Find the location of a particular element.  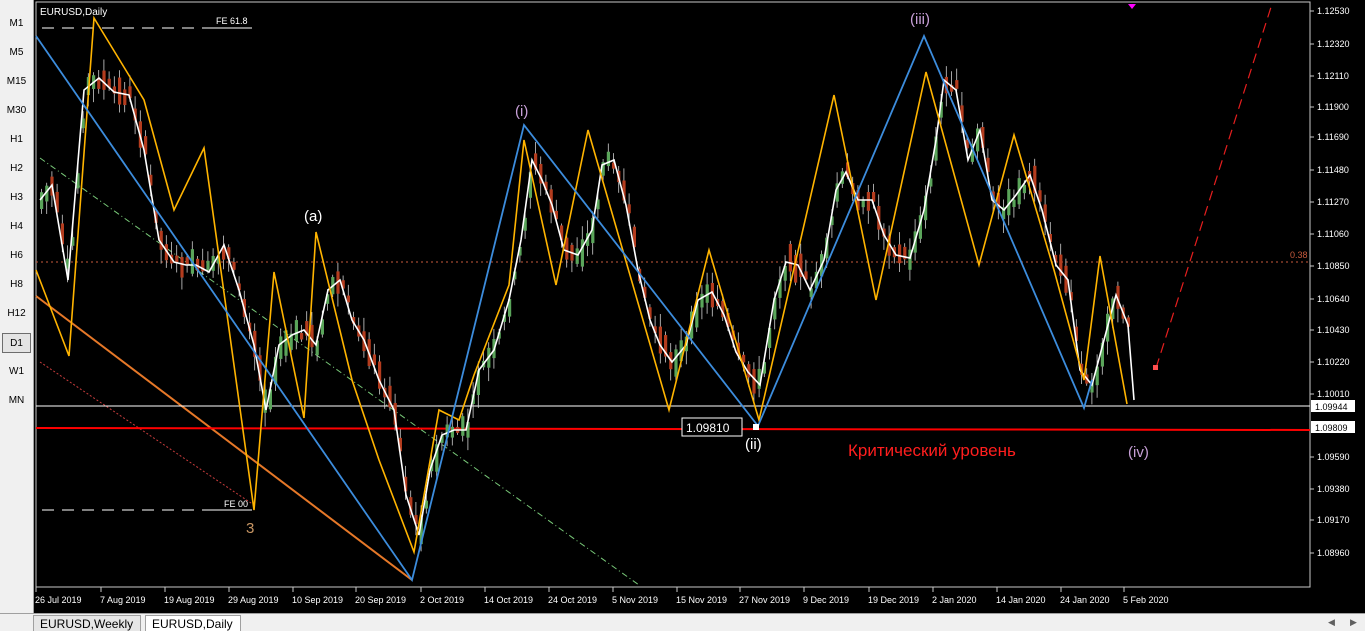

wave-label-iv: (iv) is located at coordinates (1138, 452).